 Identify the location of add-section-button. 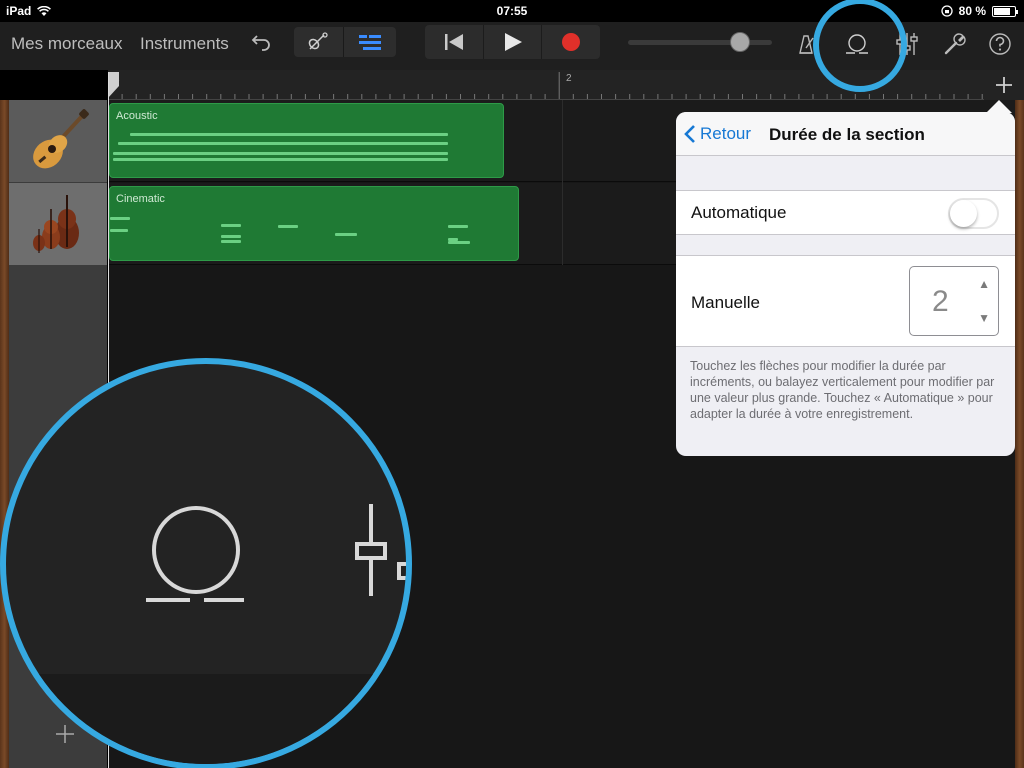
(1004, 85).